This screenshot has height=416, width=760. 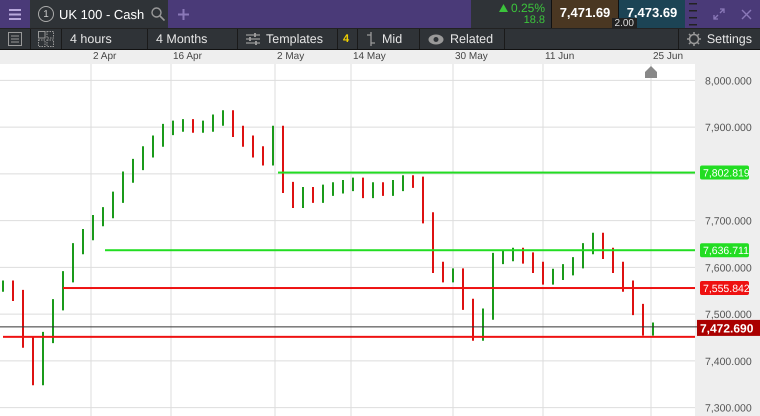 I want to click on date-label: 16 Apr, so click(x=187, y=56).